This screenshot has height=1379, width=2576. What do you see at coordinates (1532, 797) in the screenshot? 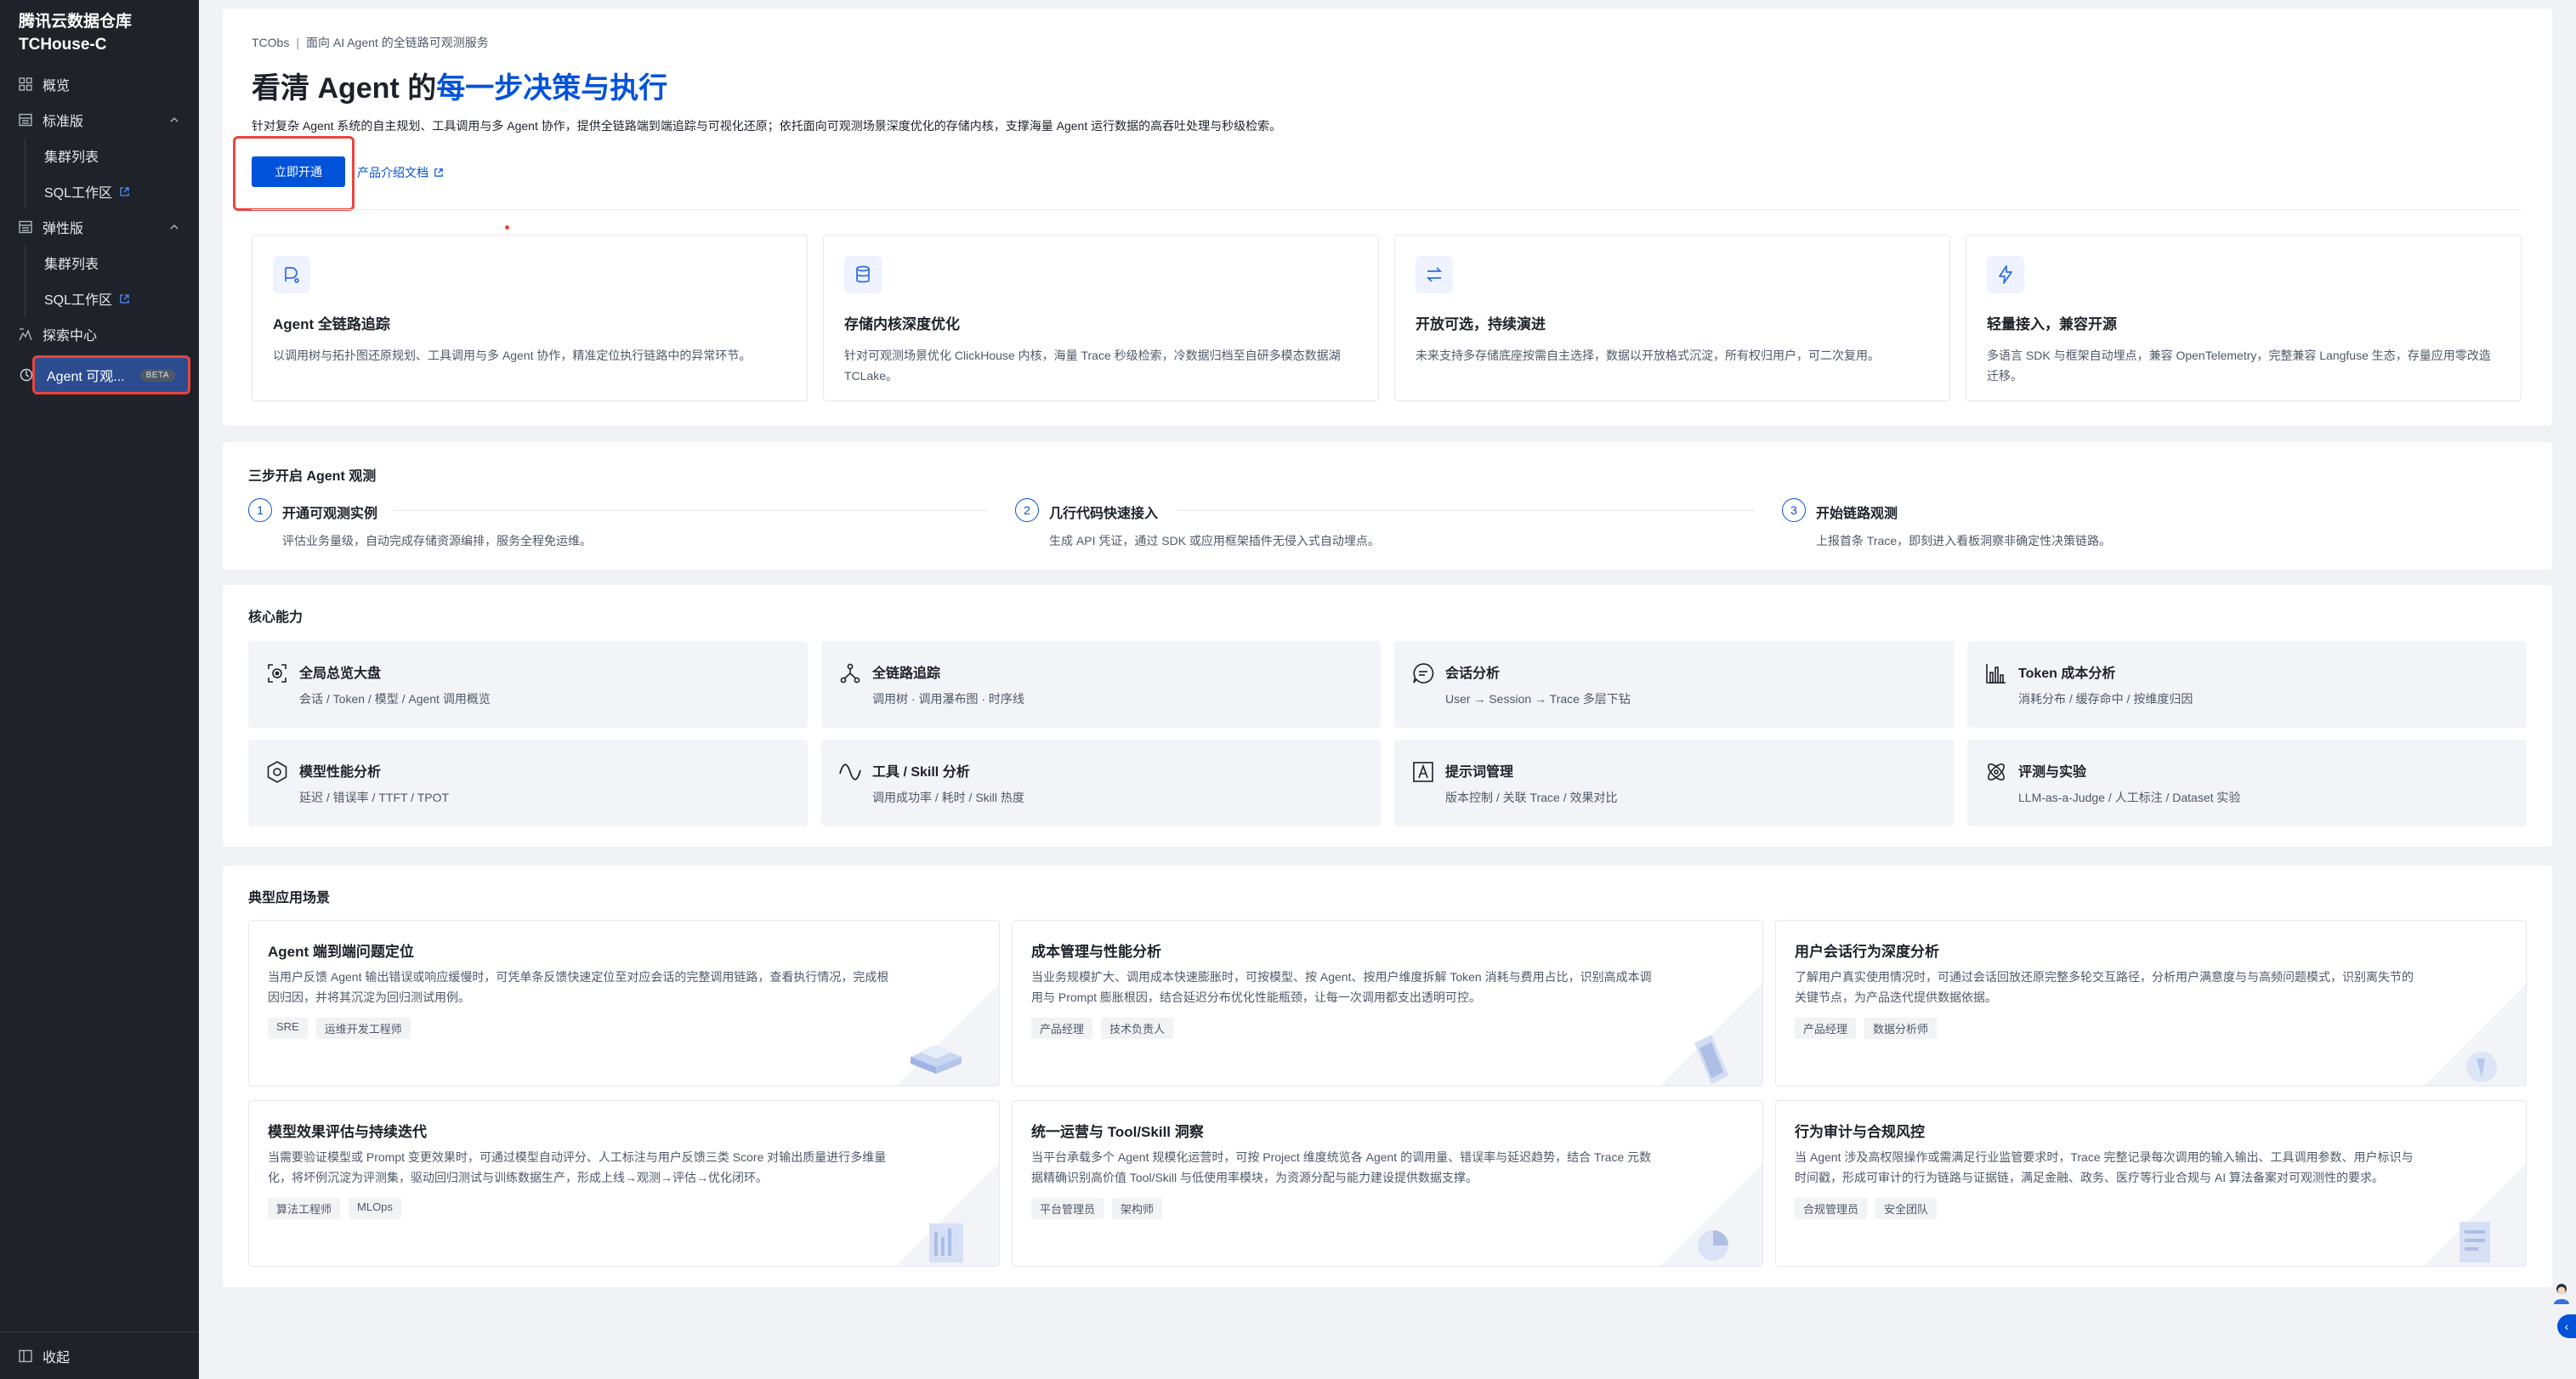
I see `capability-desc: 版本控制 / 关联 Trace / 效果对比` at bounding box center [1532, 797].